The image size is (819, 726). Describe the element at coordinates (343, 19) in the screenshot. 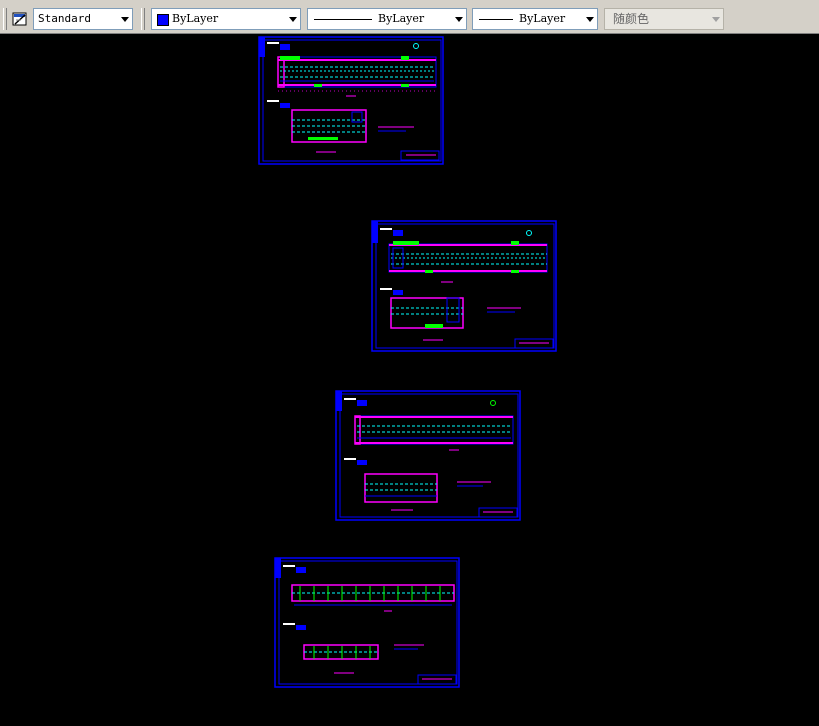

I see `linetype-sample` at that location.